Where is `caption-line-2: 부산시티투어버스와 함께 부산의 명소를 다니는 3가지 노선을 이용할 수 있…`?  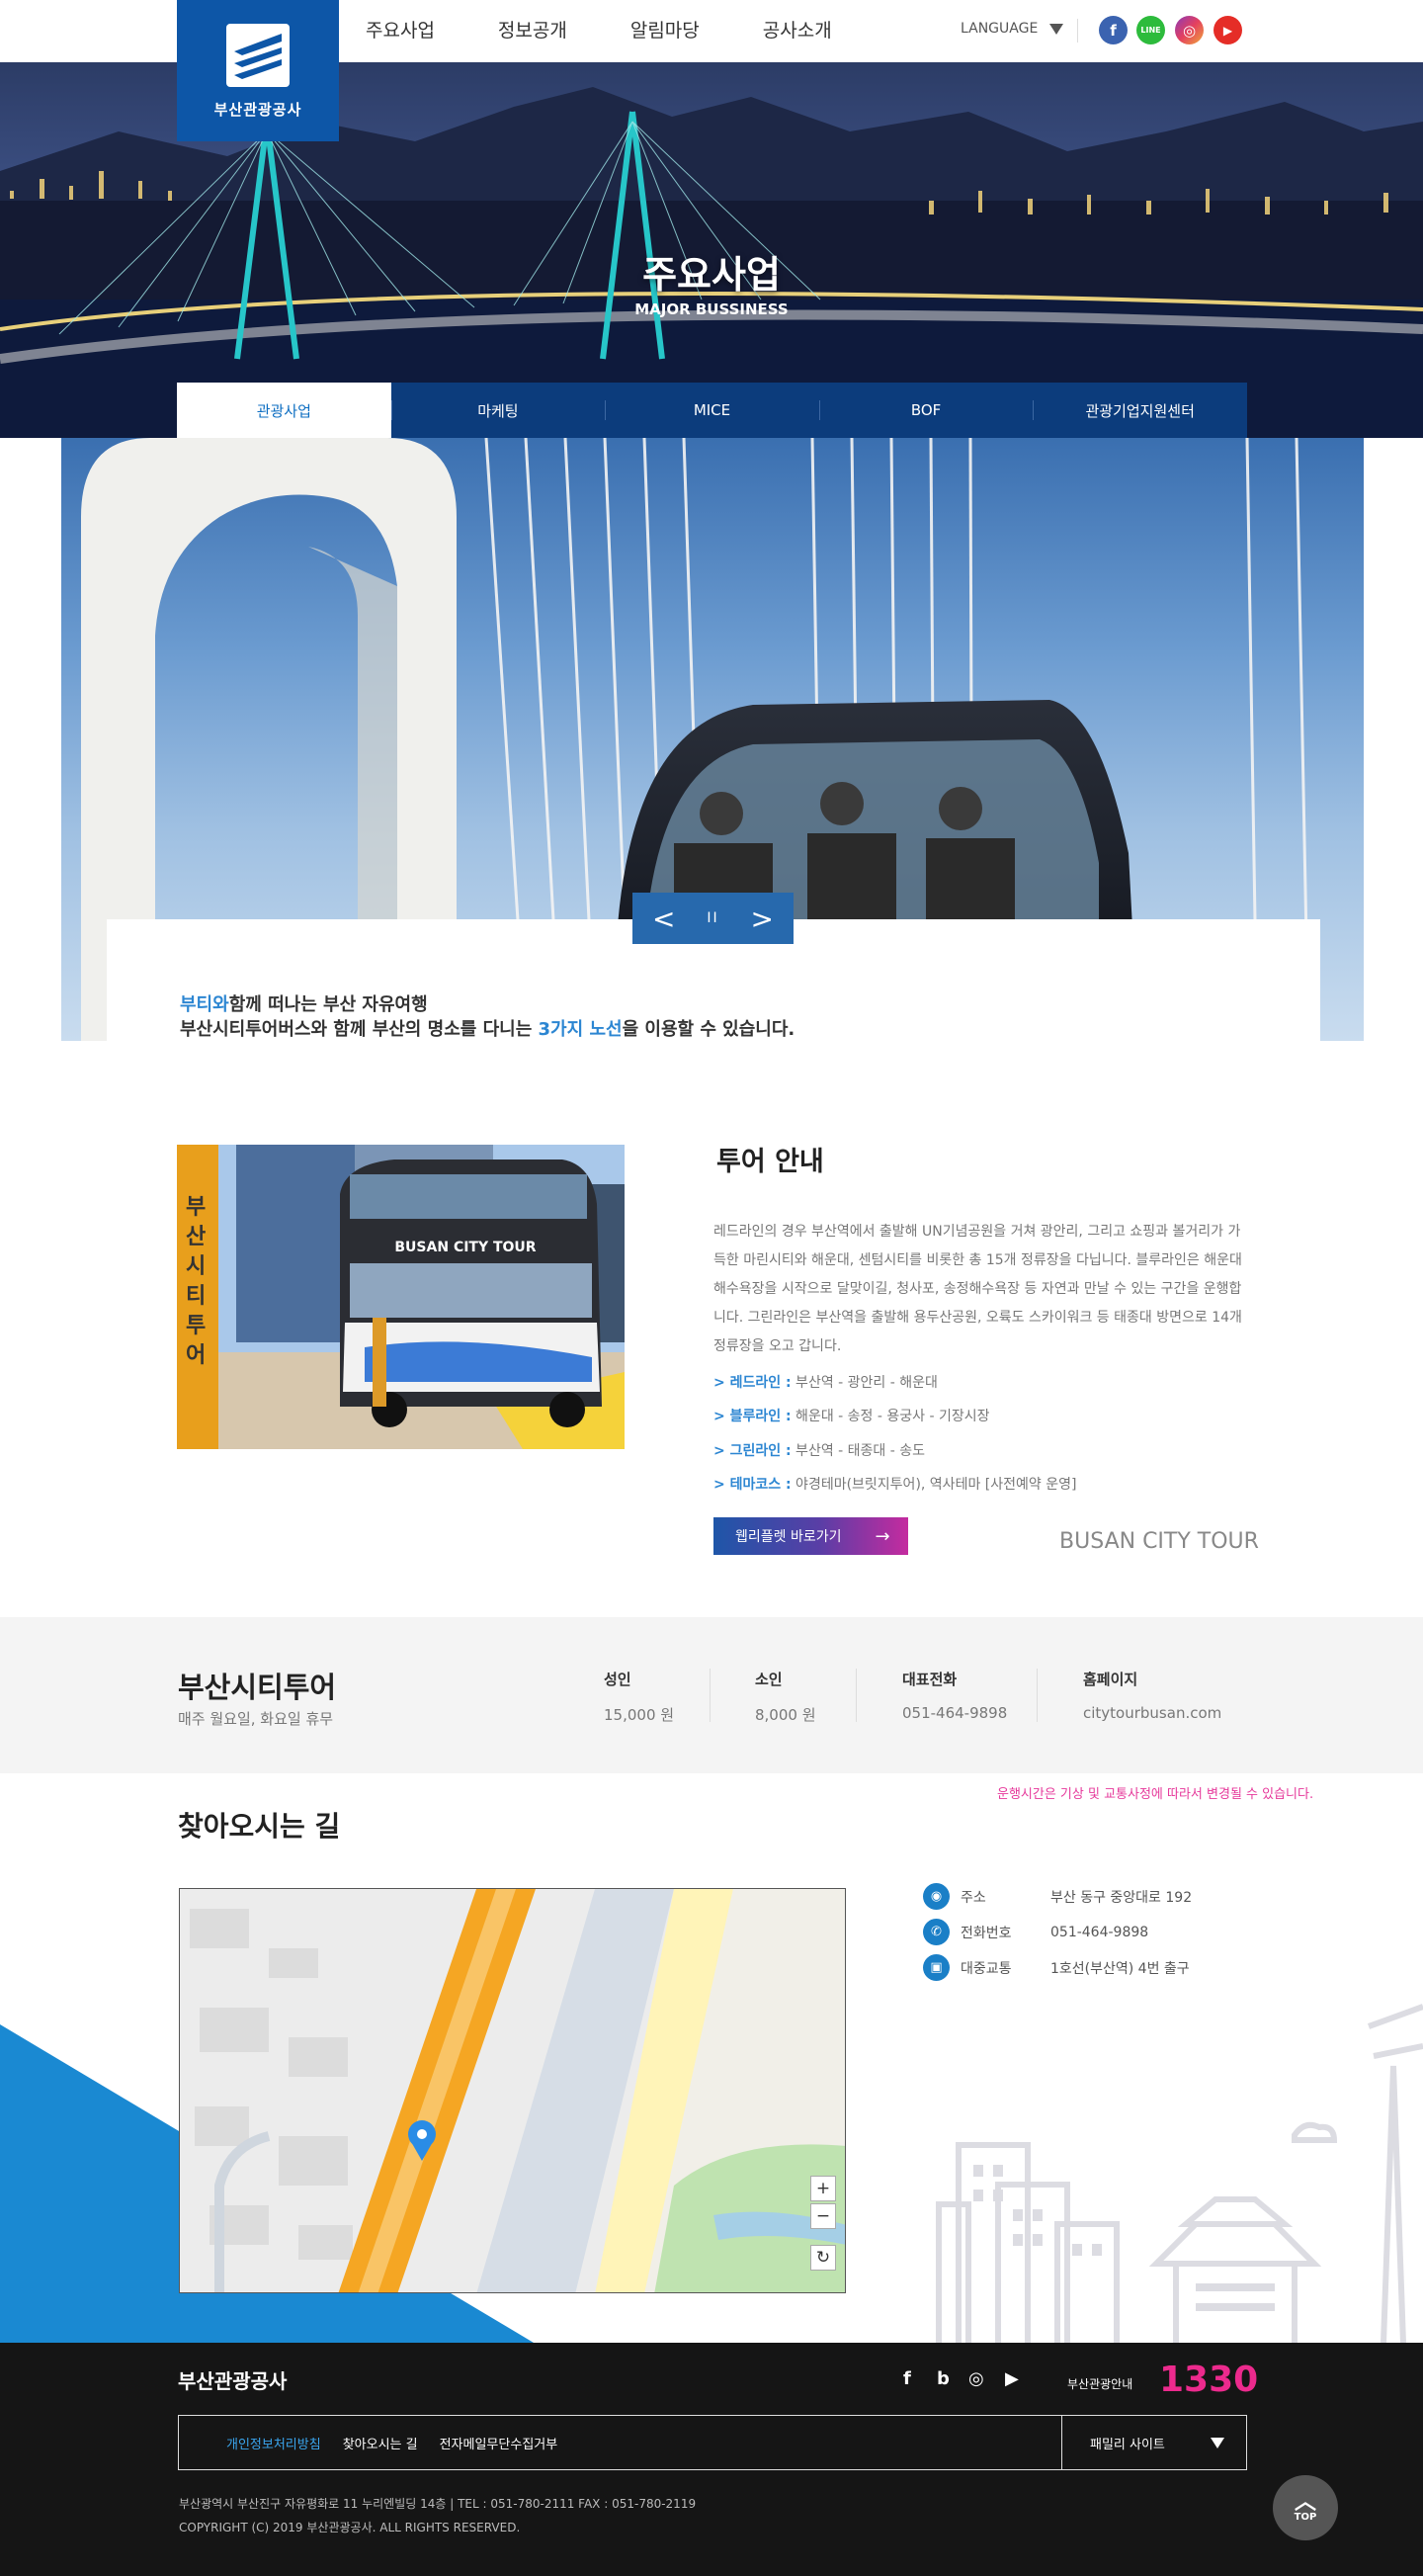
caption-line-2: 부산시티투어버스와 함께 부산의 명소를 다니는 3가지 노선을 이용할 수 있… is located at coordinates (487, 1029).